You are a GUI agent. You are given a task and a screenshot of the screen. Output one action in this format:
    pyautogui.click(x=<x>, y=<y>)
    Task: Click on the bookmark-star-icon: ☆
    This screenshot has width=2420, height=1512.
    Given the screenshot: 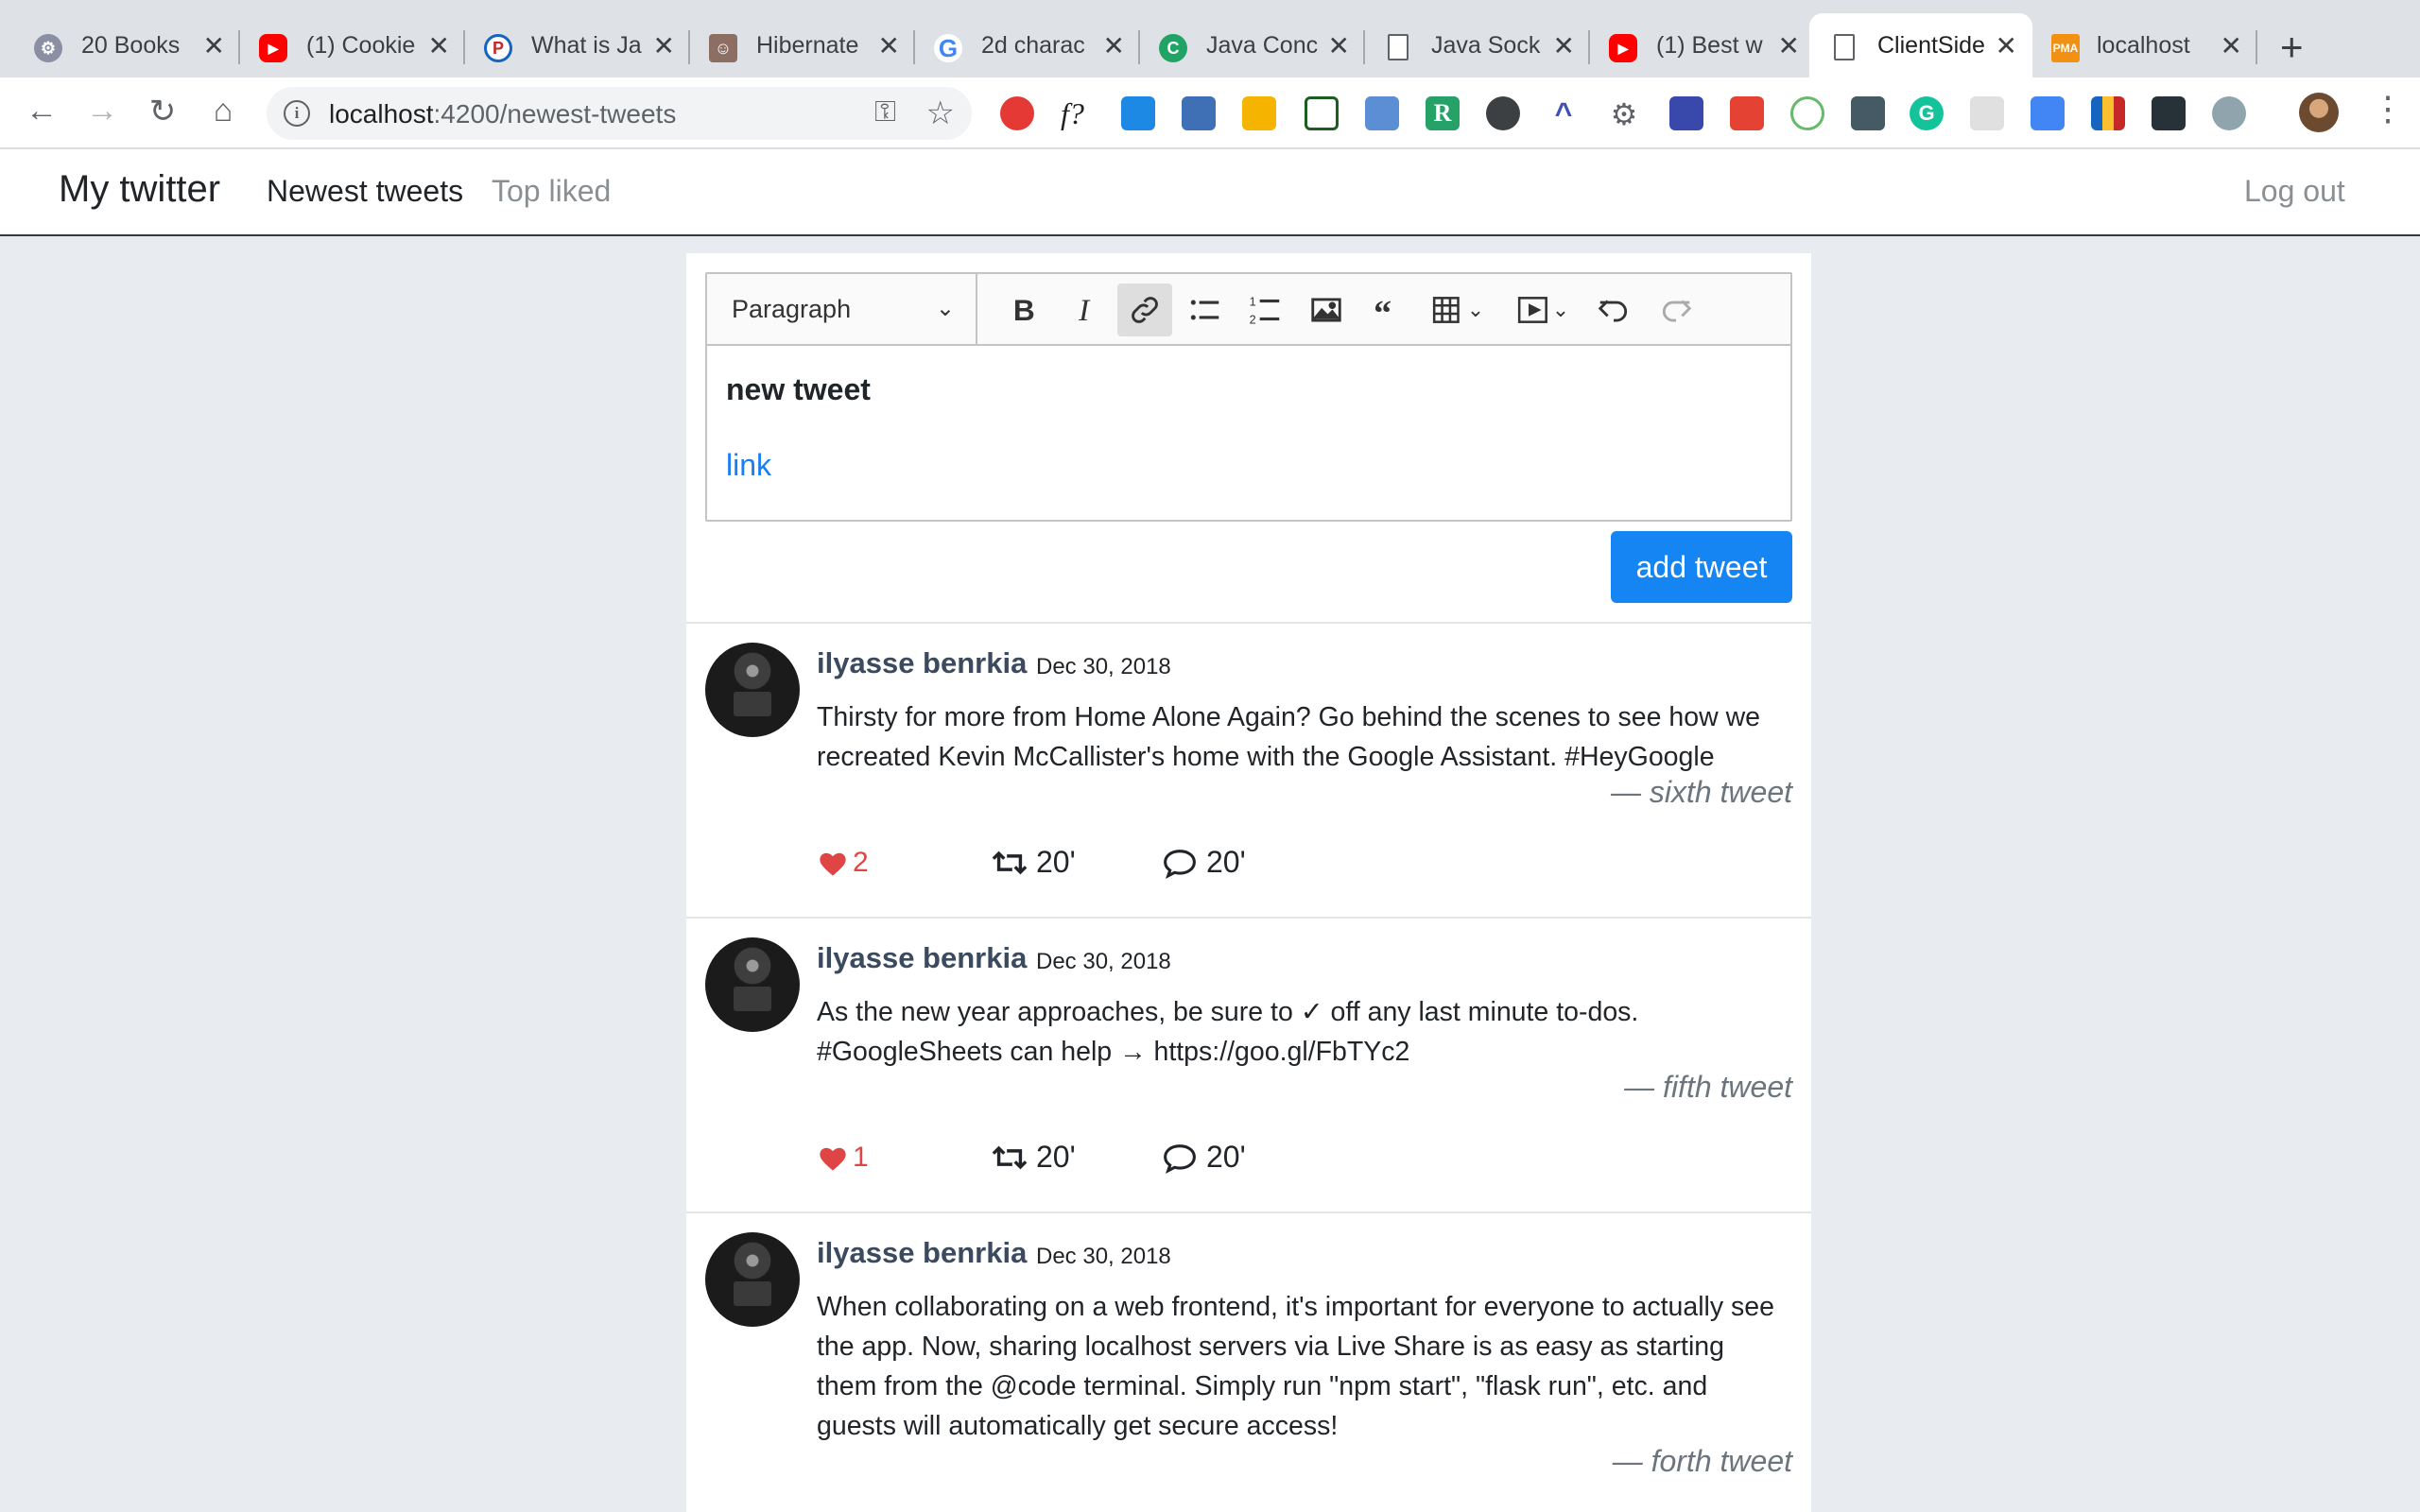 What is the action you would take?
    pyautogui.click(x=941, y=113)
    